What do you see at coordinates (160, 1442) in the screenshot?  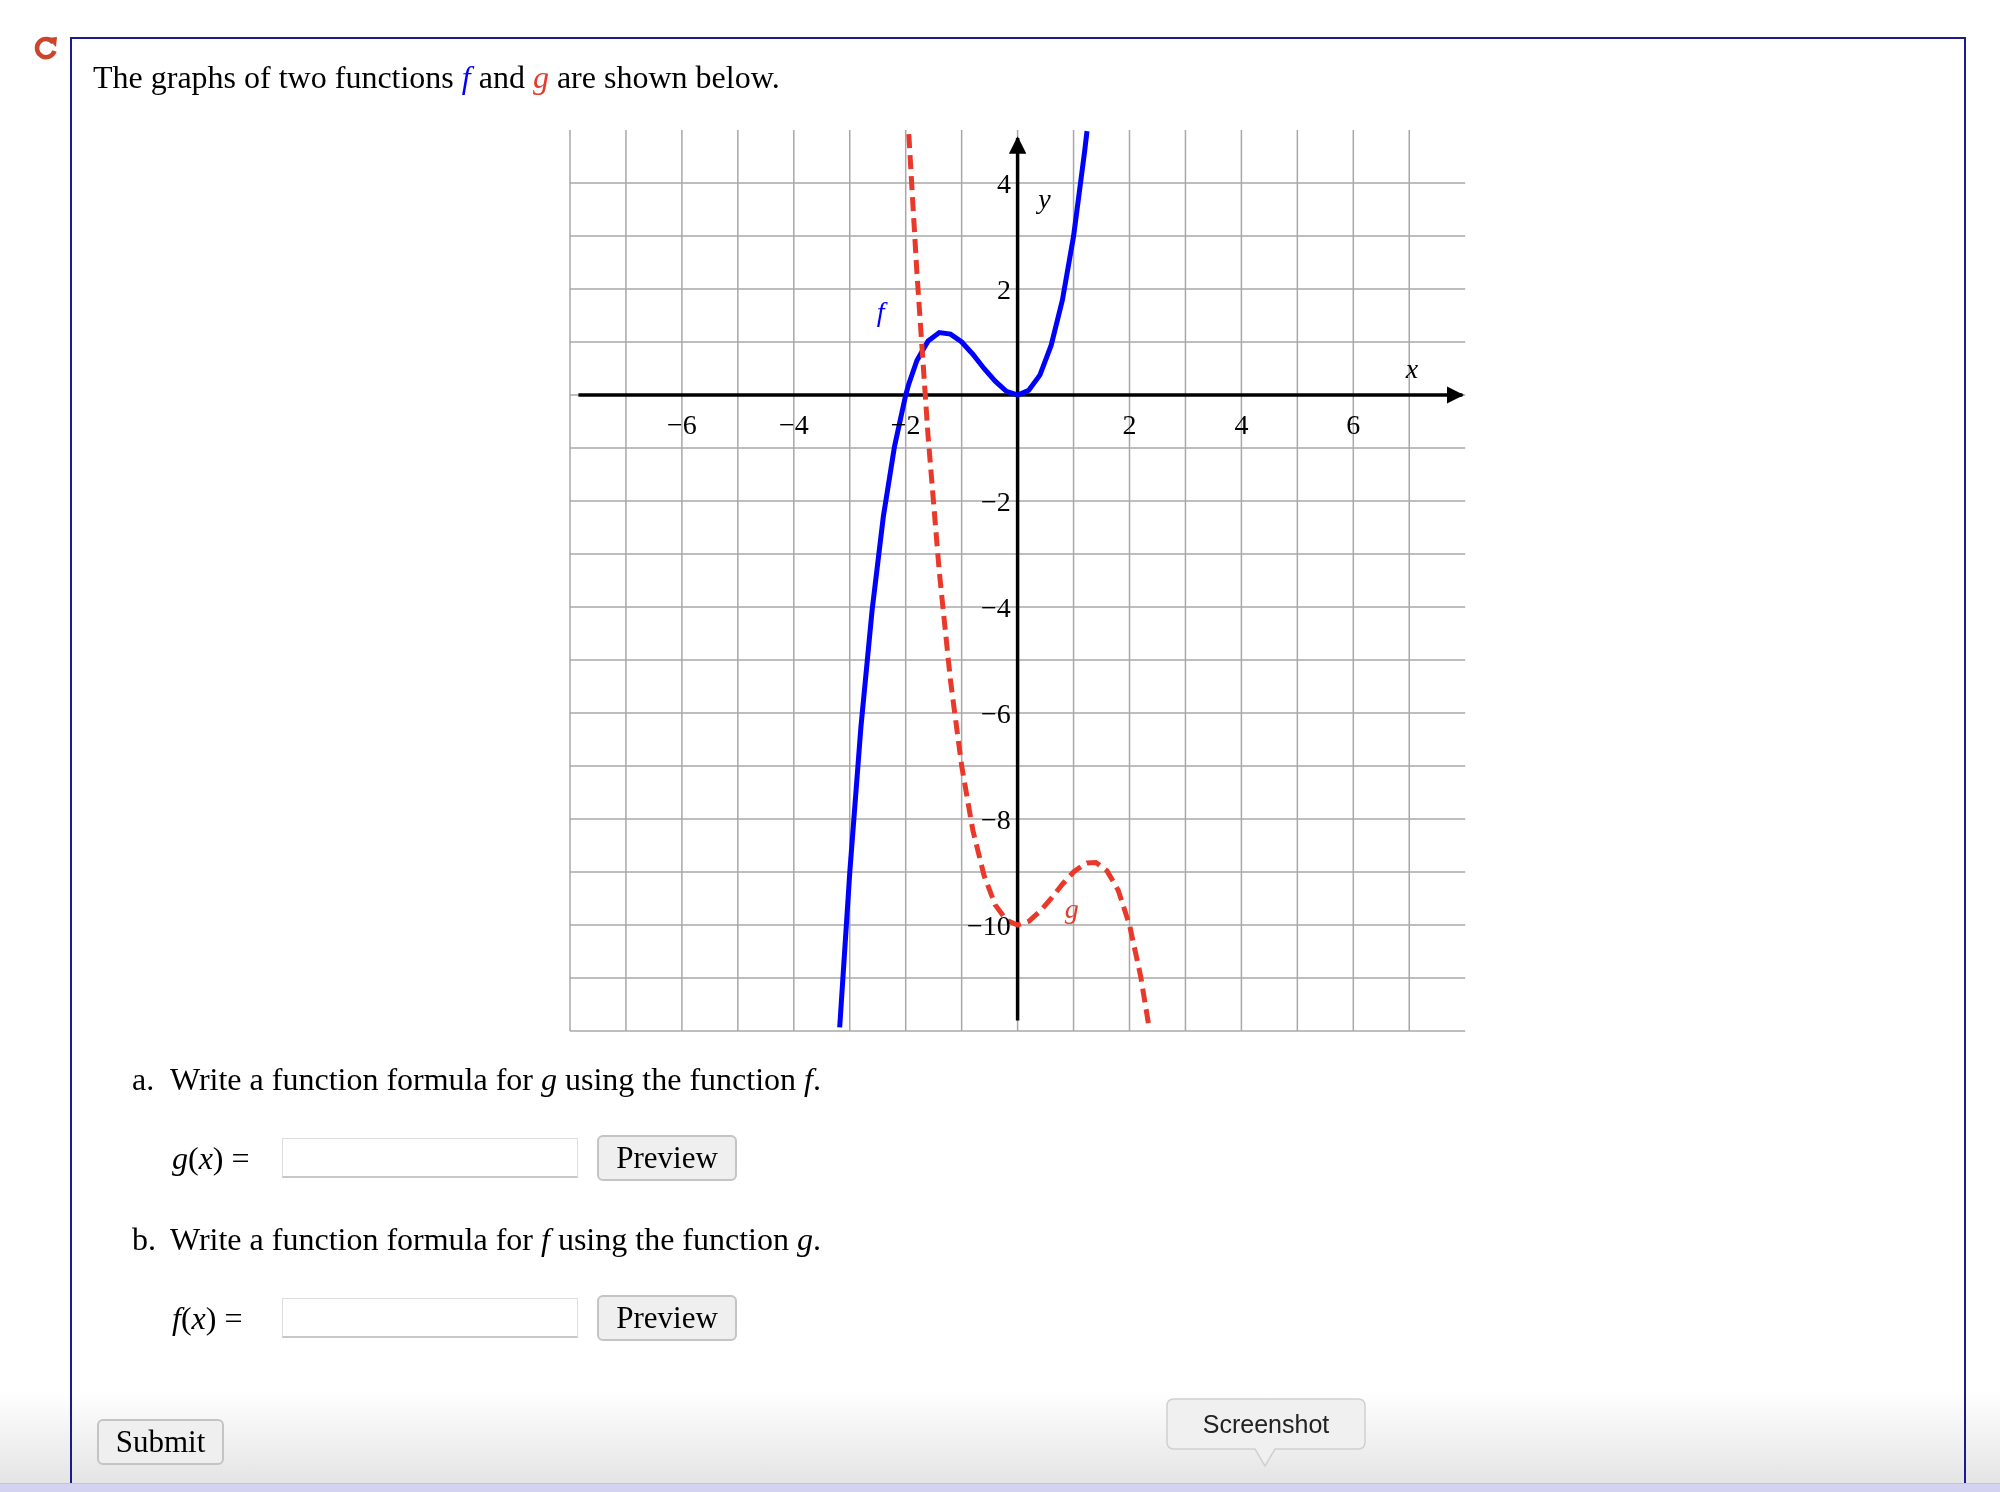 I see `submit-button: Submit` at bounding box center [160, 1442].